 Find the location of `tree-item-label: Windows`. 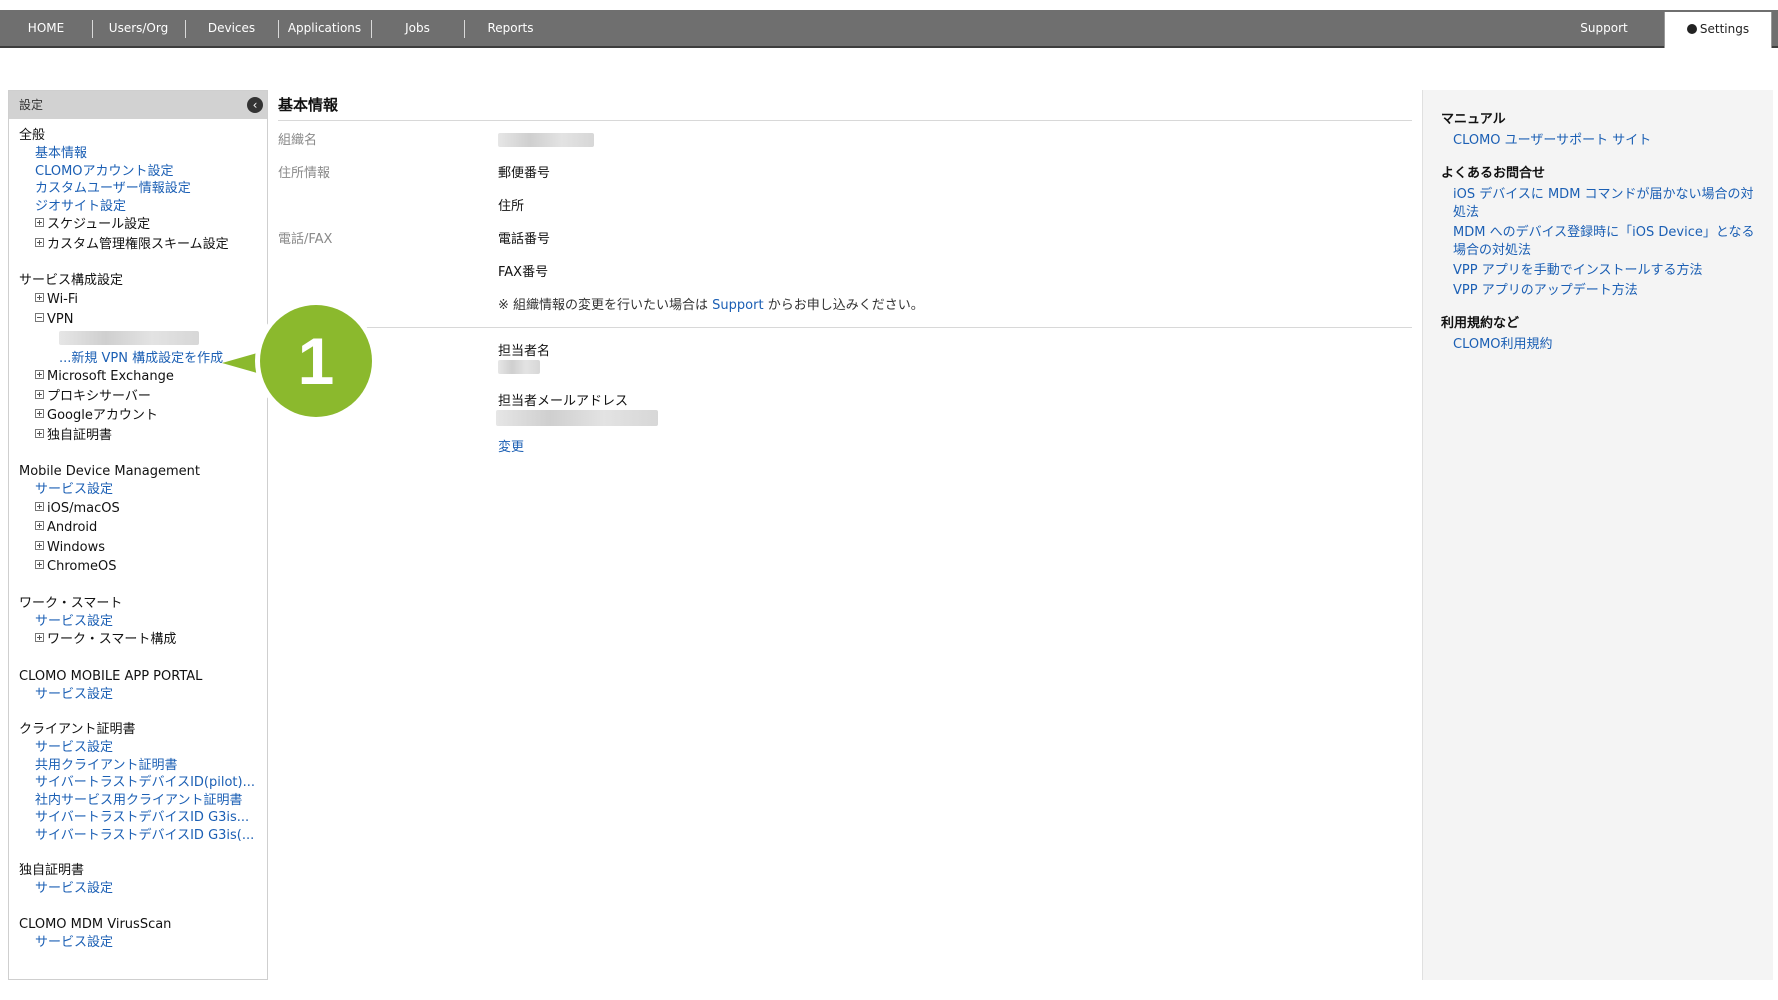

tree-item-label: Windows is located at coordinates (76, 547).